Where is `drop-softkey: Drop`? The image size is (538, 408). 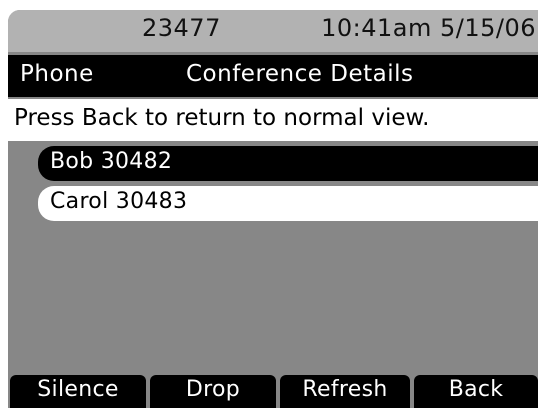 drop-softkey: Drop is located at coordinates (213, 391).